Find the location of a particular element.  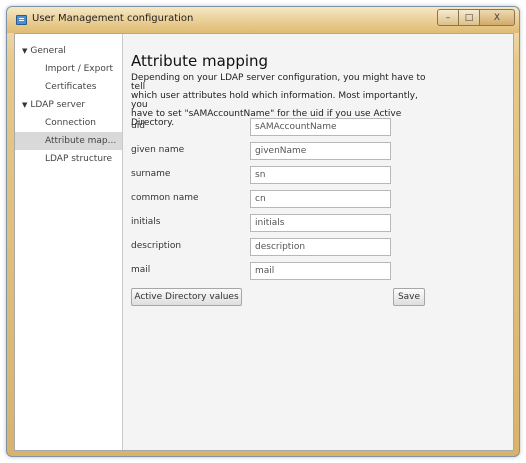

window-controls: – □ X is located at coordinates (476, 17).